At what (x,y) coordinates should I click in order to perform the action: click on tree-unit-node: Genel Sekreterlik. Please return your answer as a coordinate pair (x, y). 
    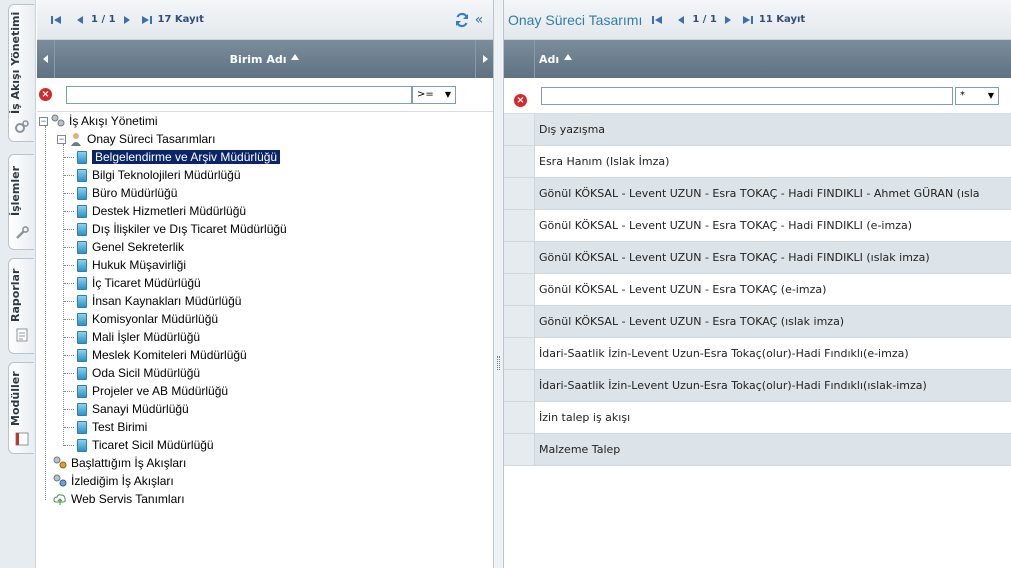
    Looking at the image, I should click on (124, 247).